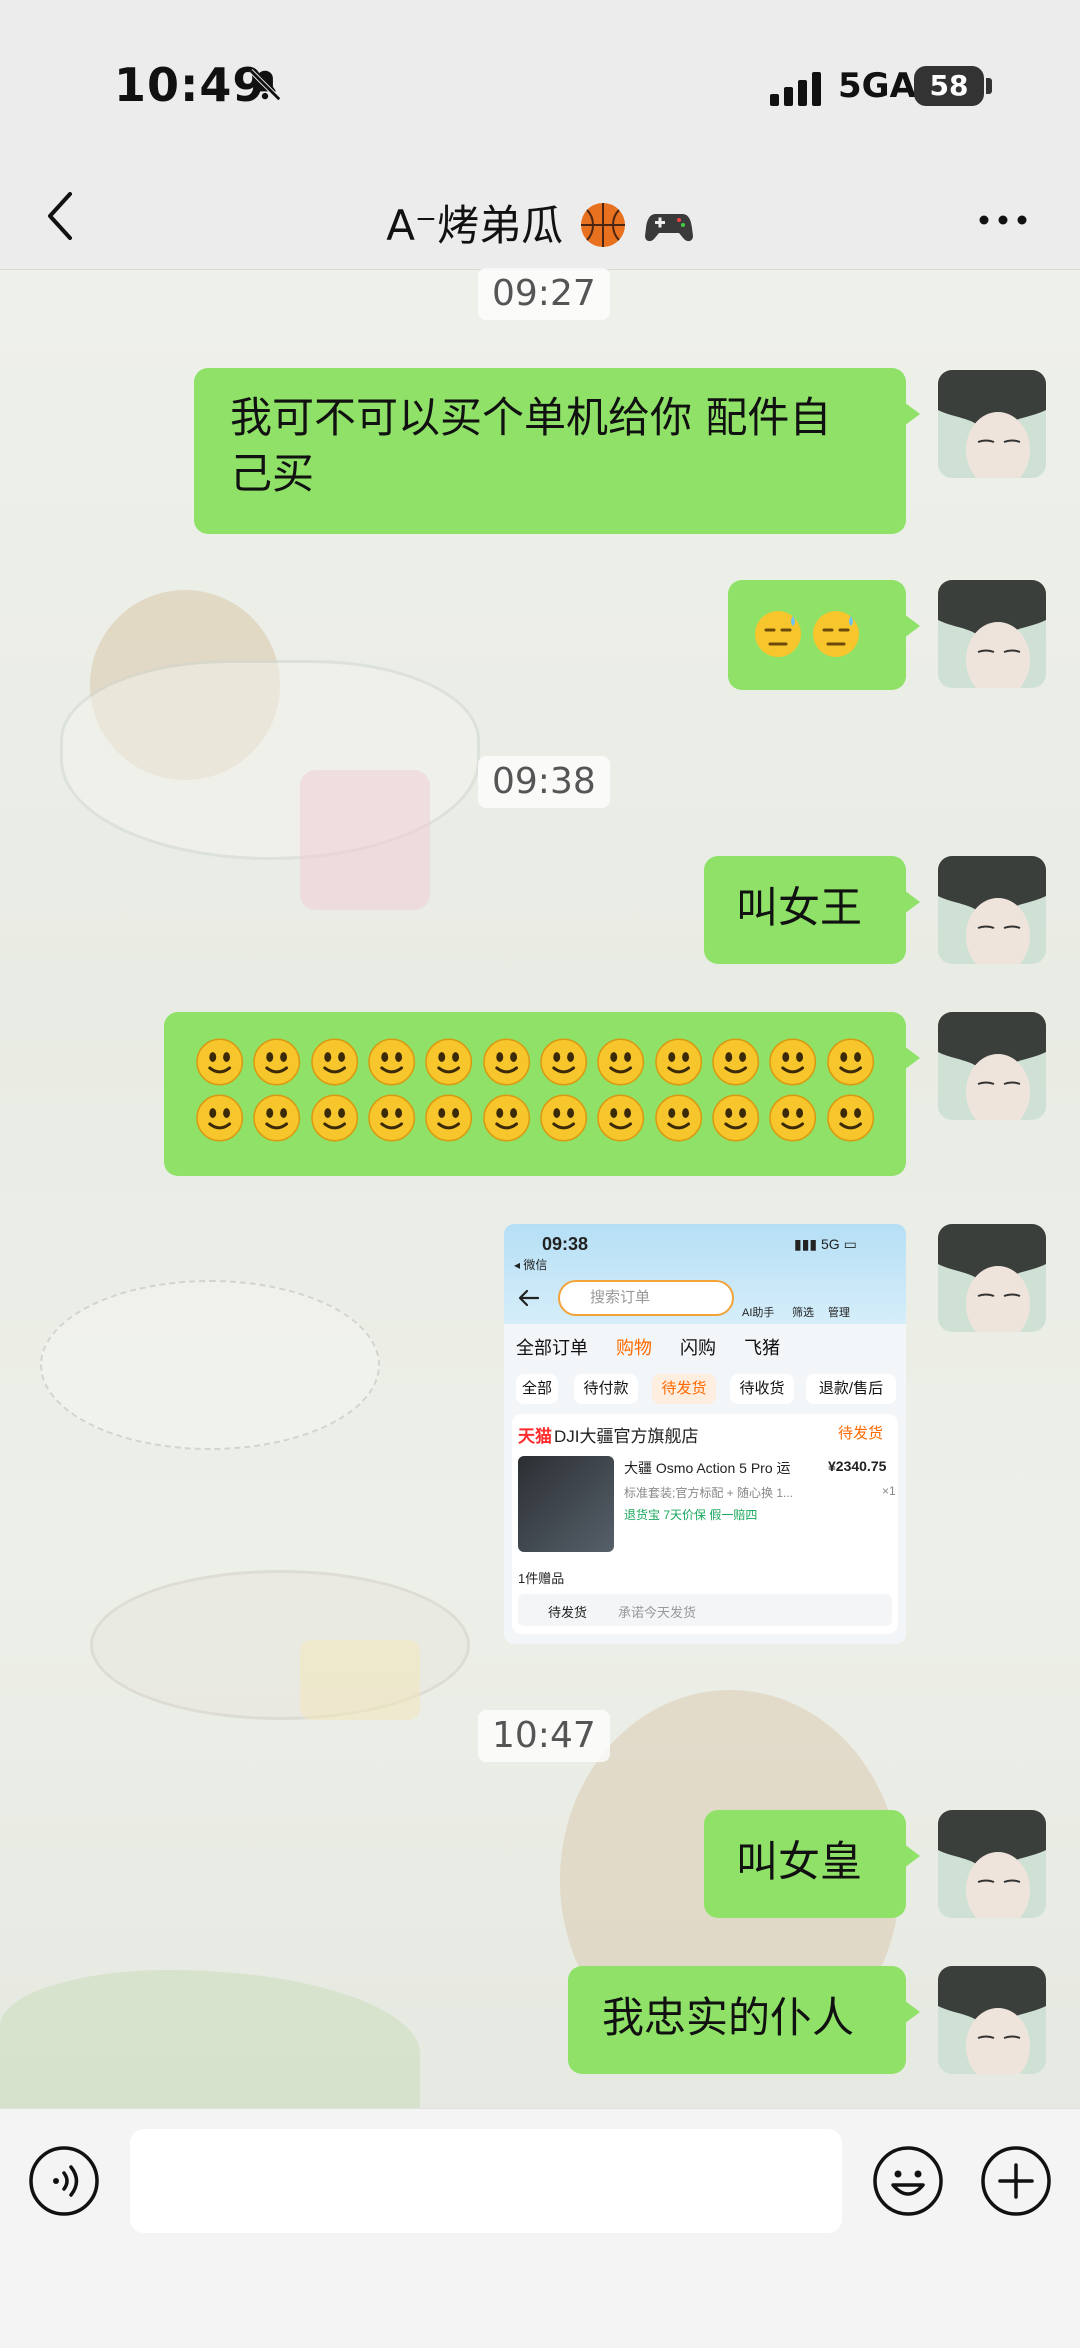  What do you see at coordinates (210, 2039) in the screenshot?
I see `wallpaper-grass` at bounding box center [210, 2039].